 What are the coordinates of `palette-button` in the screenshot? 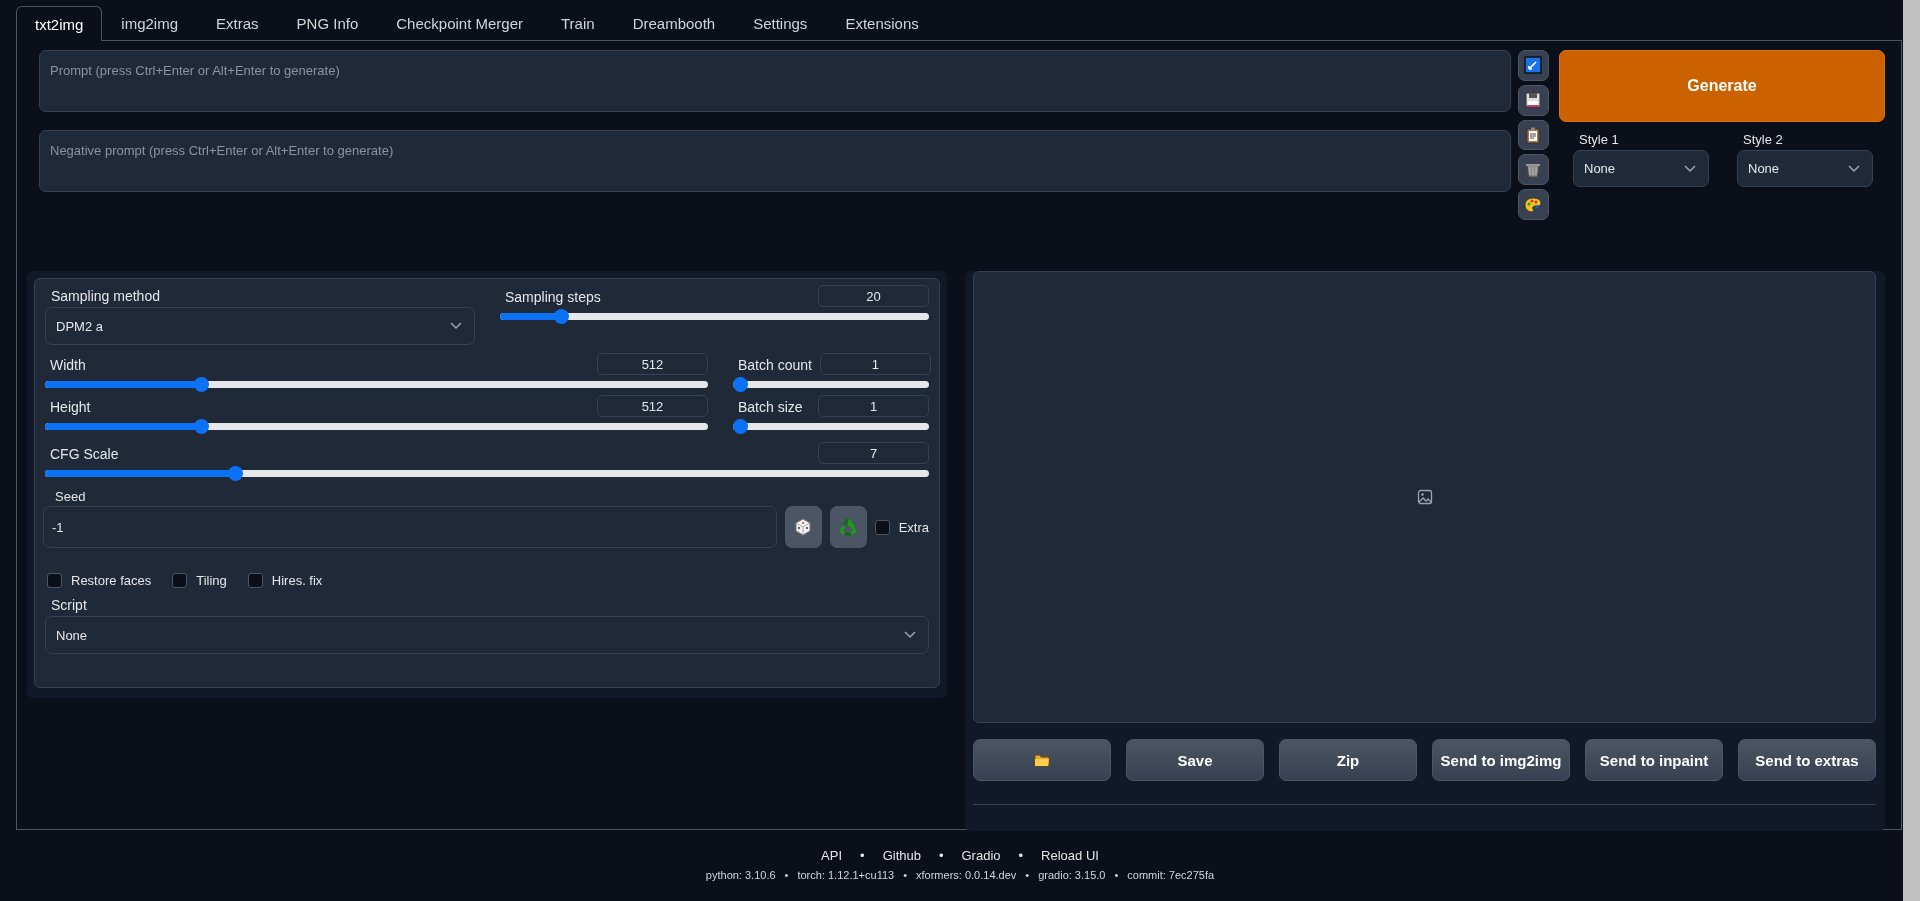 It's located at (1533, 204).